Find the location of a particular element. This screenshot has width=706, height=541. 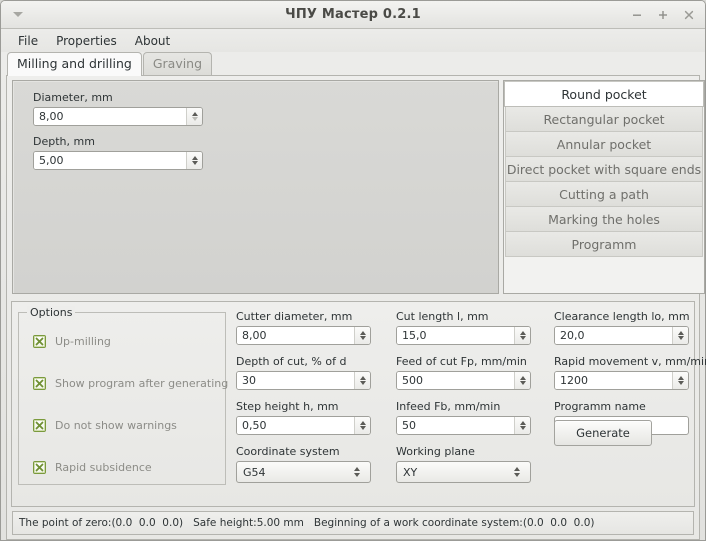

working-plane-combo: XY is located at coordinates (463, 472).